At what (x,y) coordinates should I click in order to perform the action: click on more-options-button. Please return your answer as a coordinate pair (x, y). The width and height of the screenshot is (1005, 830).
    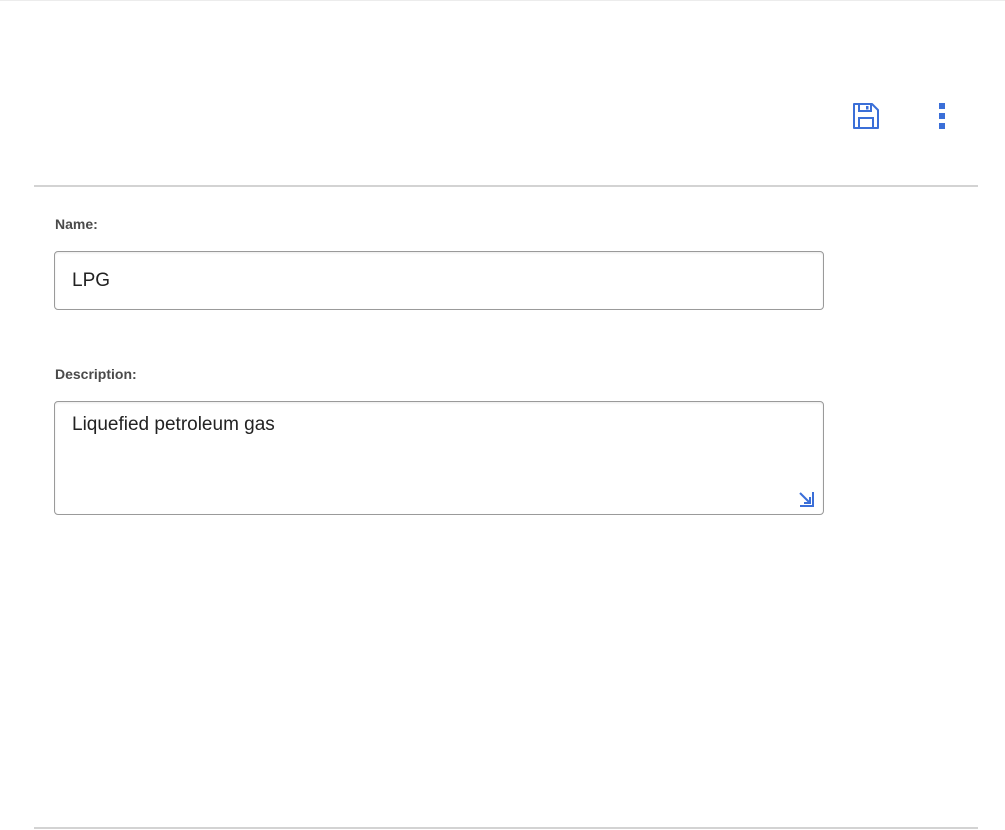
    Looking at the image, I should click on (942, 116).